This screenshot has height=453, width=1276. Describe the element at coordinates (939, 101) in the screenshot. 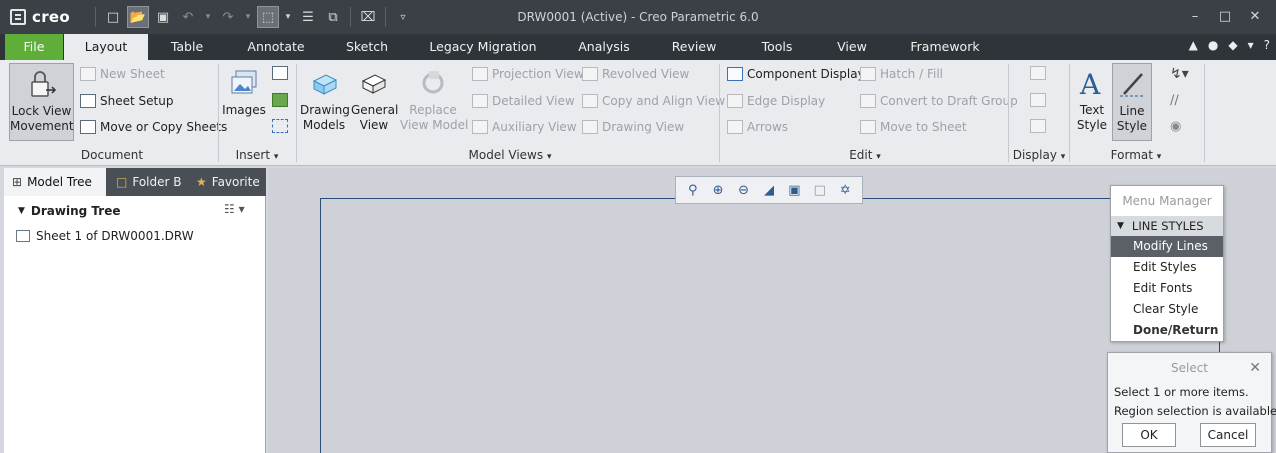

I see `convert-draft-group-button: Convert to Draft Group` at that location.